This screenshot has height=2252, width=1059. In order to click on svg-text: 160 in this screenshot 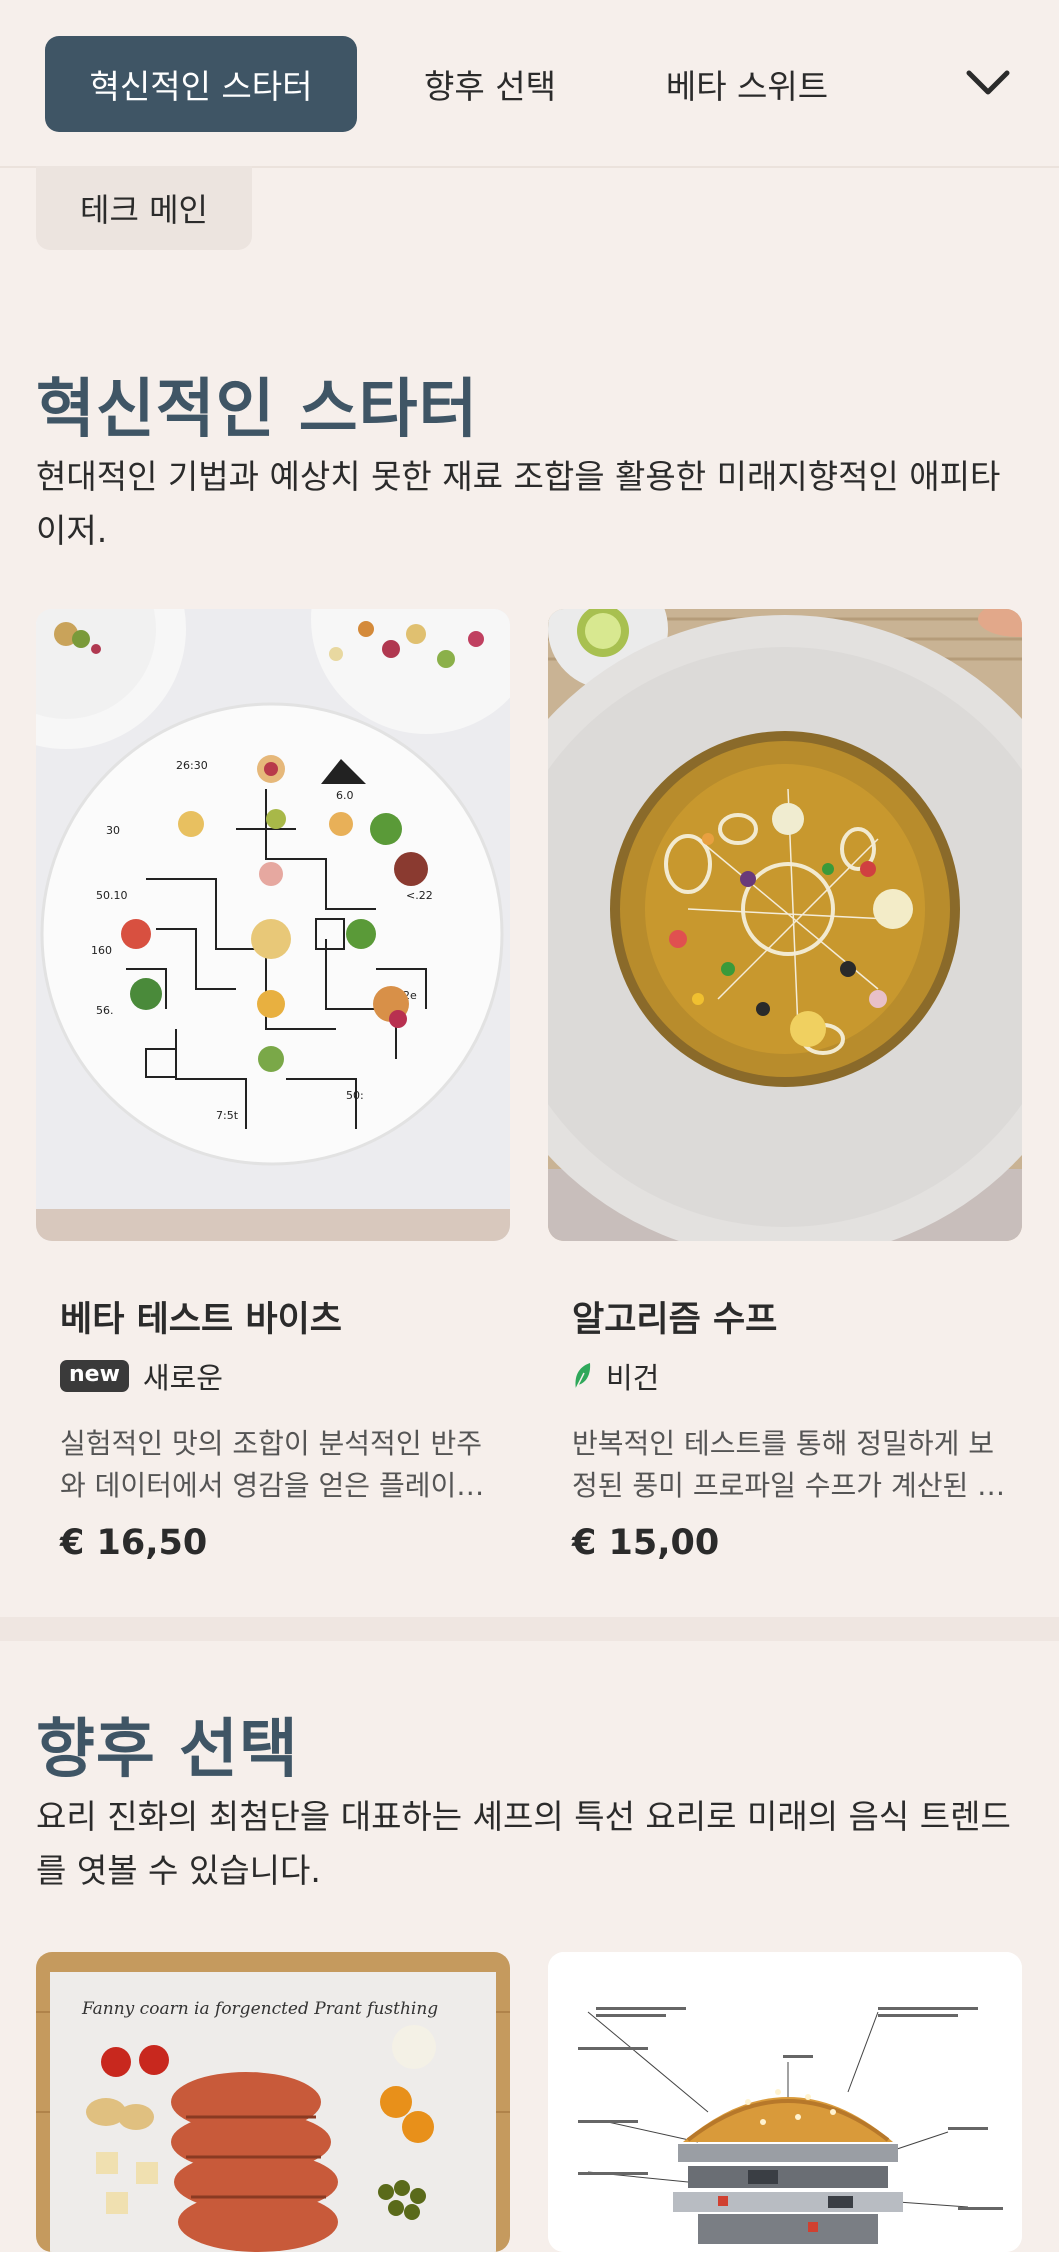, I will do `click(101, 950)`.